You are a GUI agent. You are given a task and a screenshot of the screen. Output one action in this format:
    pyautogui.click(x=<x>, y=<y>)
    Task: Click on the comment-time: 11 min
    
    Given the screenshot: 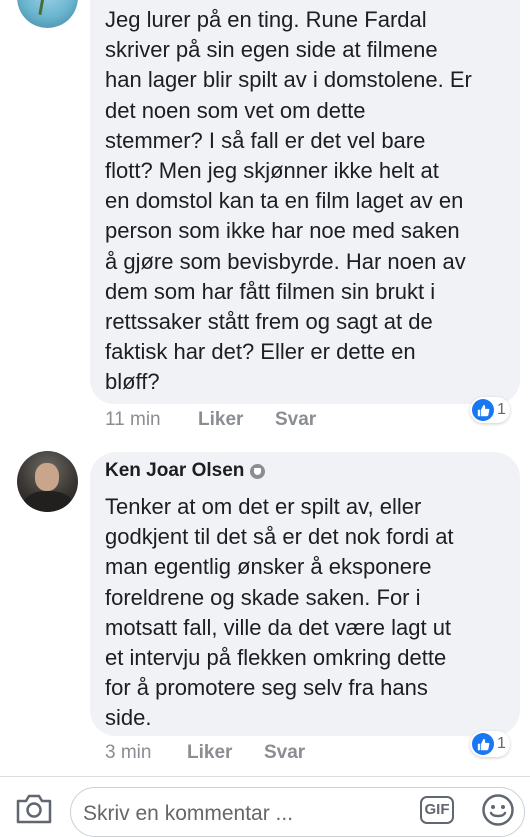 What is the action you would take?
    pyautogui.click(x=151, y=420)
    